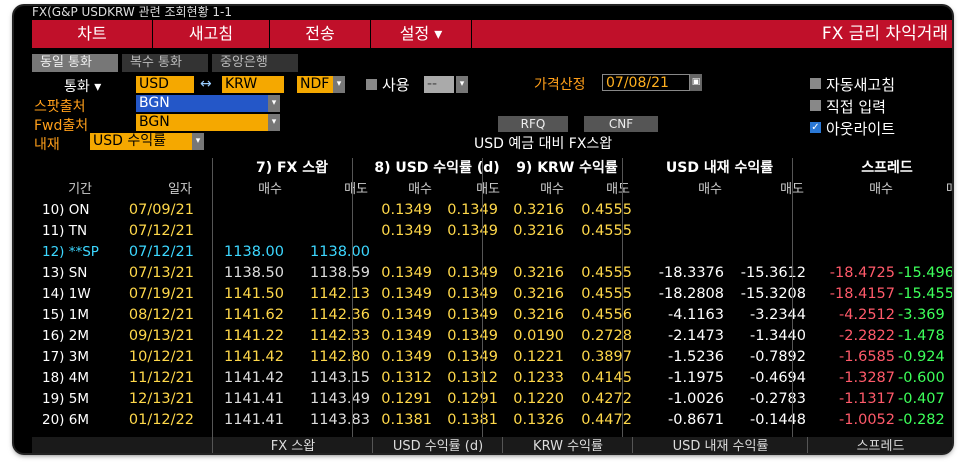 The height and width of the screenshot is (465, 966). I want to click on menu-settings: 설정 ▾, so click(421, 34).